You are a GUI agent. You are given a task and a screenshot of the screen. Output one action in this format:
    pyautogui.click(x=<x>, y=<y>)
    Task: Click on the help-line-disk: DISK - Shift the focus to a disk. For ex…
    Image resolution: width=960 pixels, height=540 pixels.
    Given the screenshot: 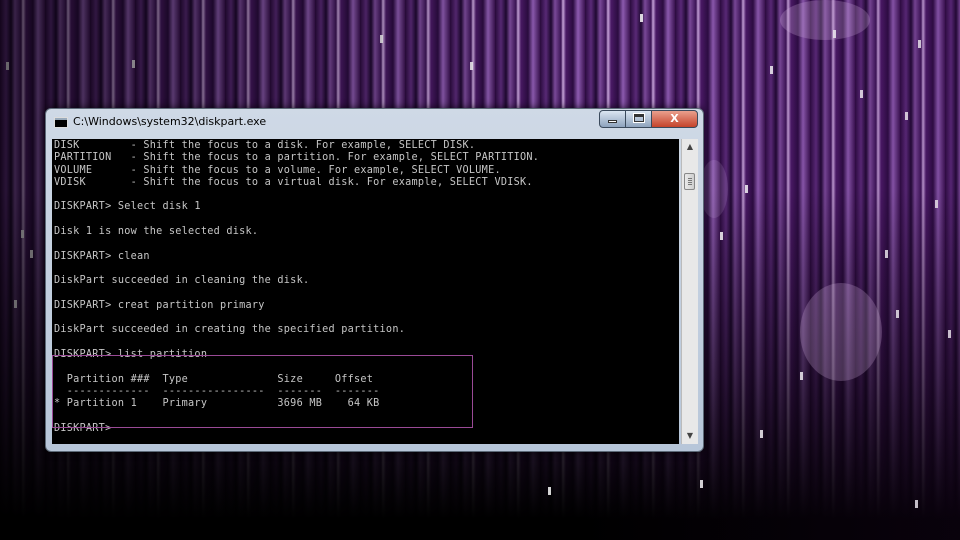 What is the action you would take?
    pyautogui.click(x=265, y=145)
    